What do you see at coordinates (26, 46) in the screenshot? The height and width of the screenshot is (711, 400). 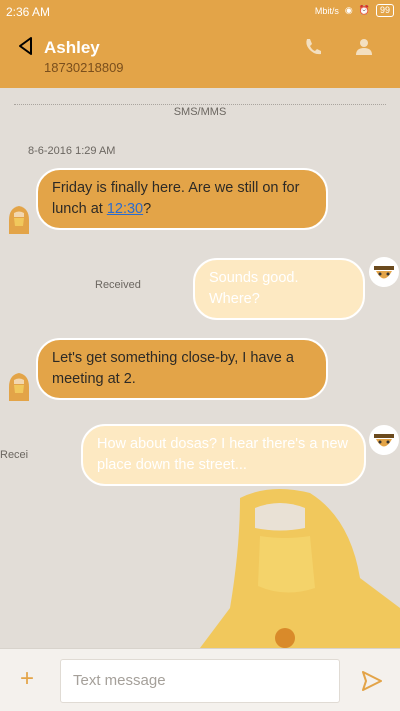 I see `back-arrow-icon` at bounding box center [26, 46].